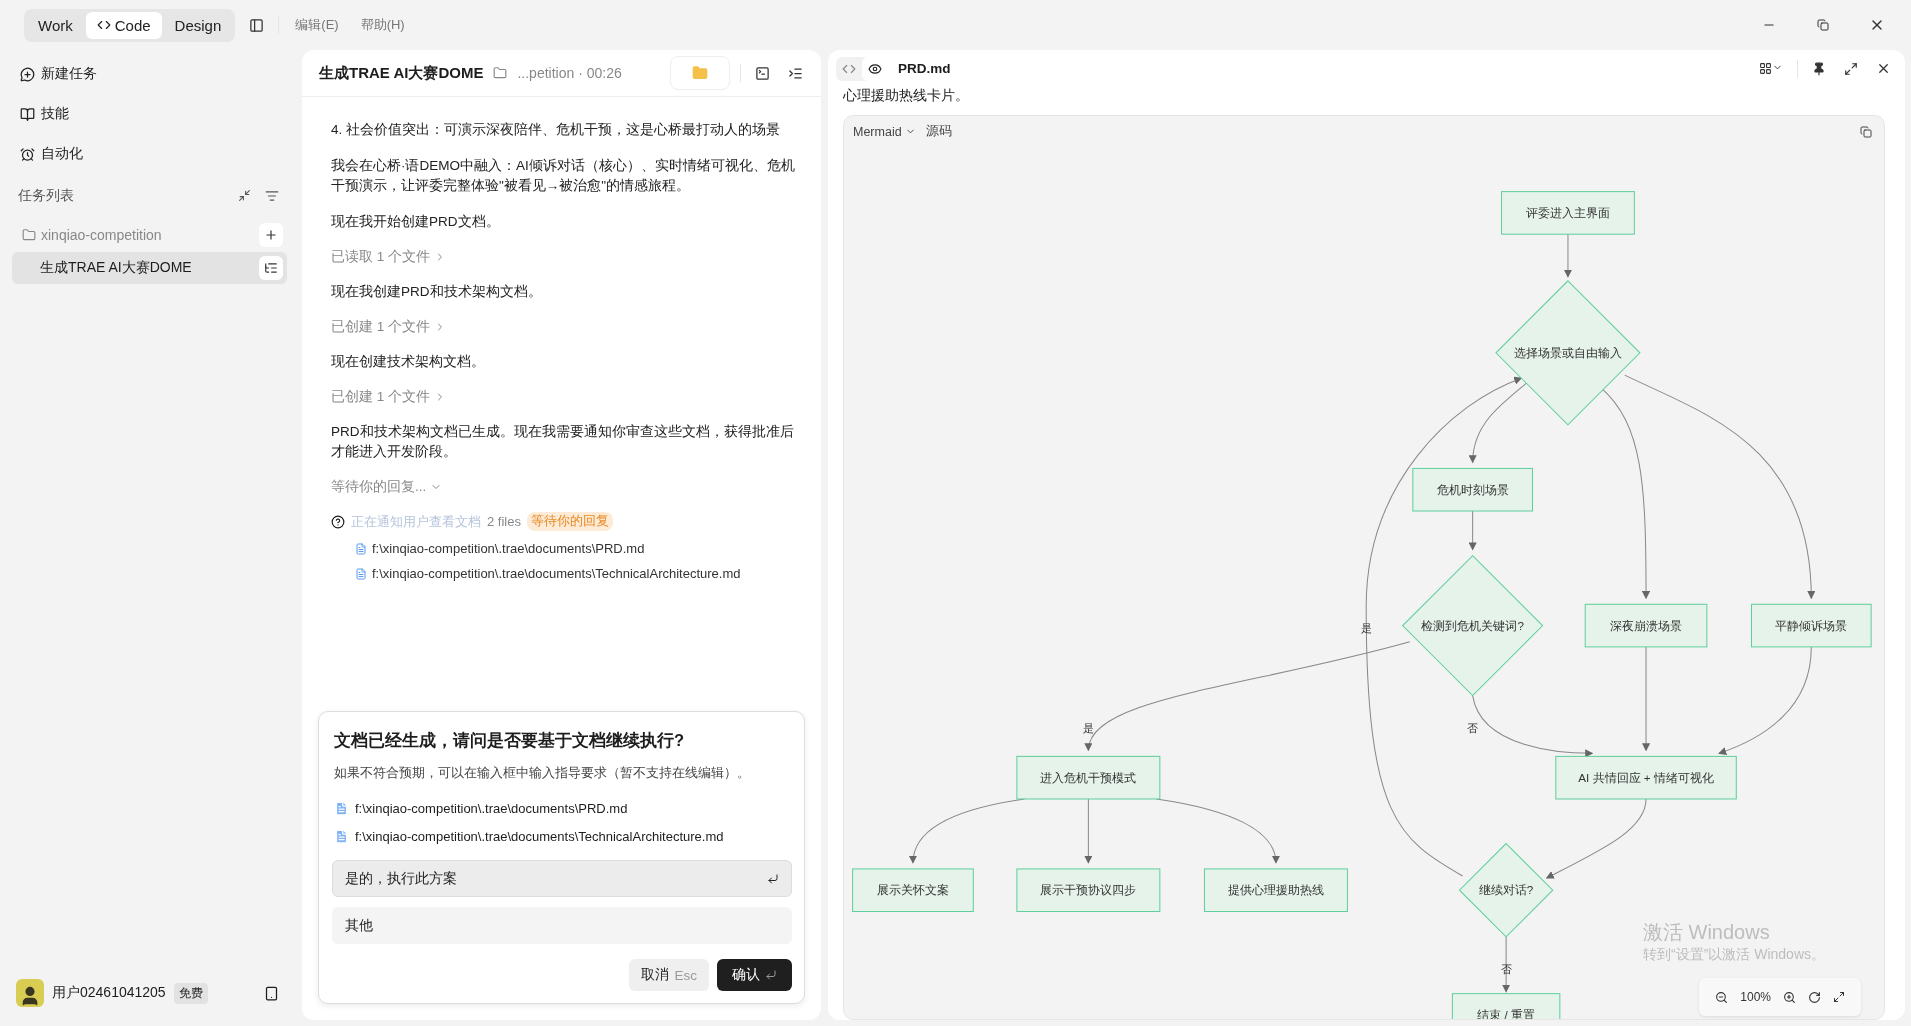  Describe the element at coordinates (1789, 997) in the screenshot. I see `zoom-in-icon` at that location.